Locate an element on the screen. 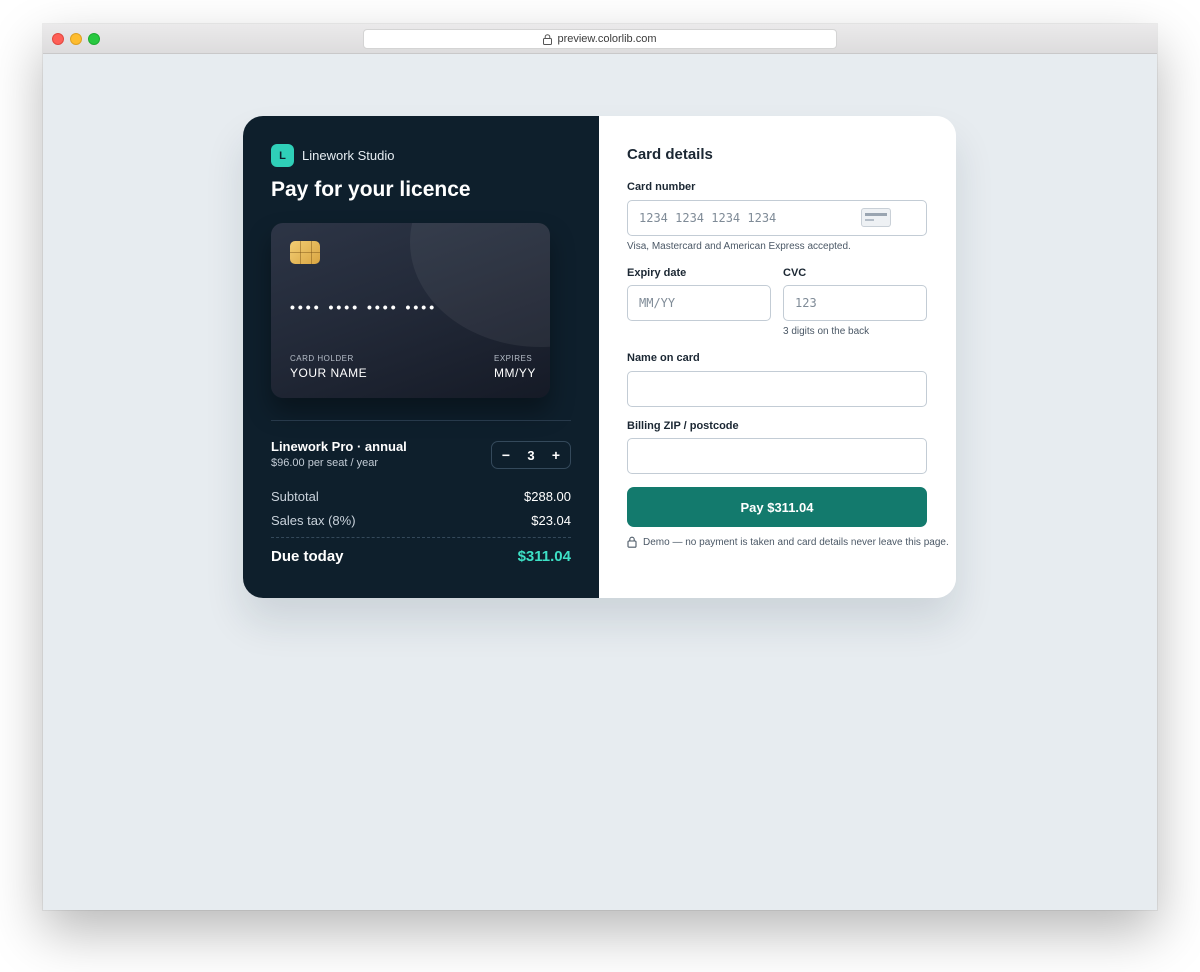 The image size is (1200, 972). card-chip-icon is located at coordinates (305, 252).